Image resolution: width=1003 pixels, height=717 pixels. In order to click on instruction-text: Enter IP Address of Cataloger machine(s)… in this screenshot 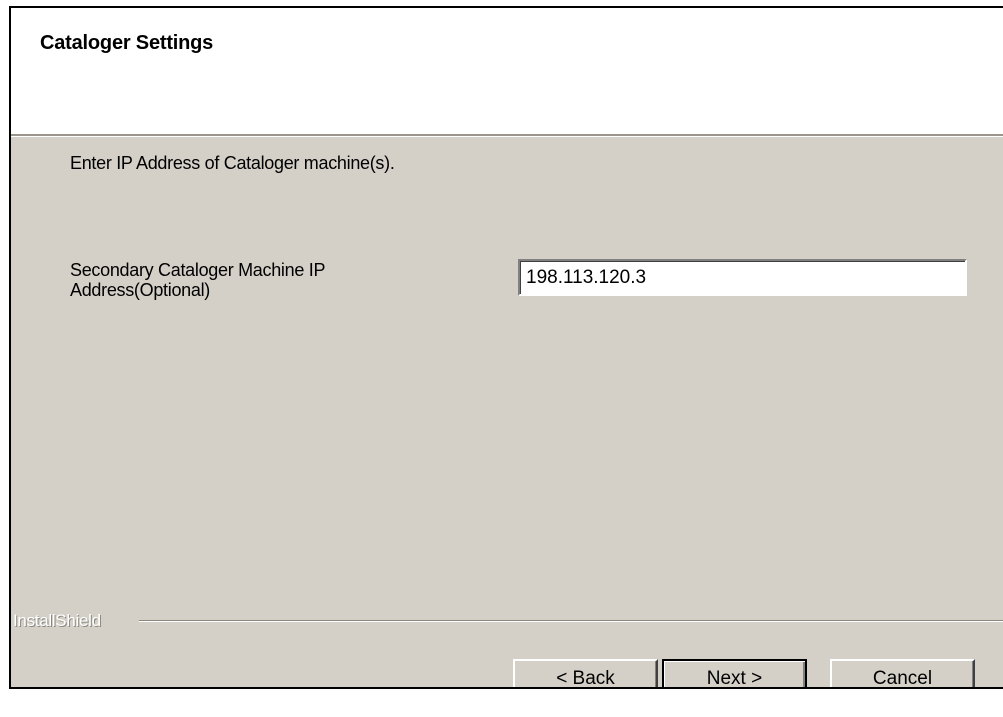, I will do `click(232, 163)`.